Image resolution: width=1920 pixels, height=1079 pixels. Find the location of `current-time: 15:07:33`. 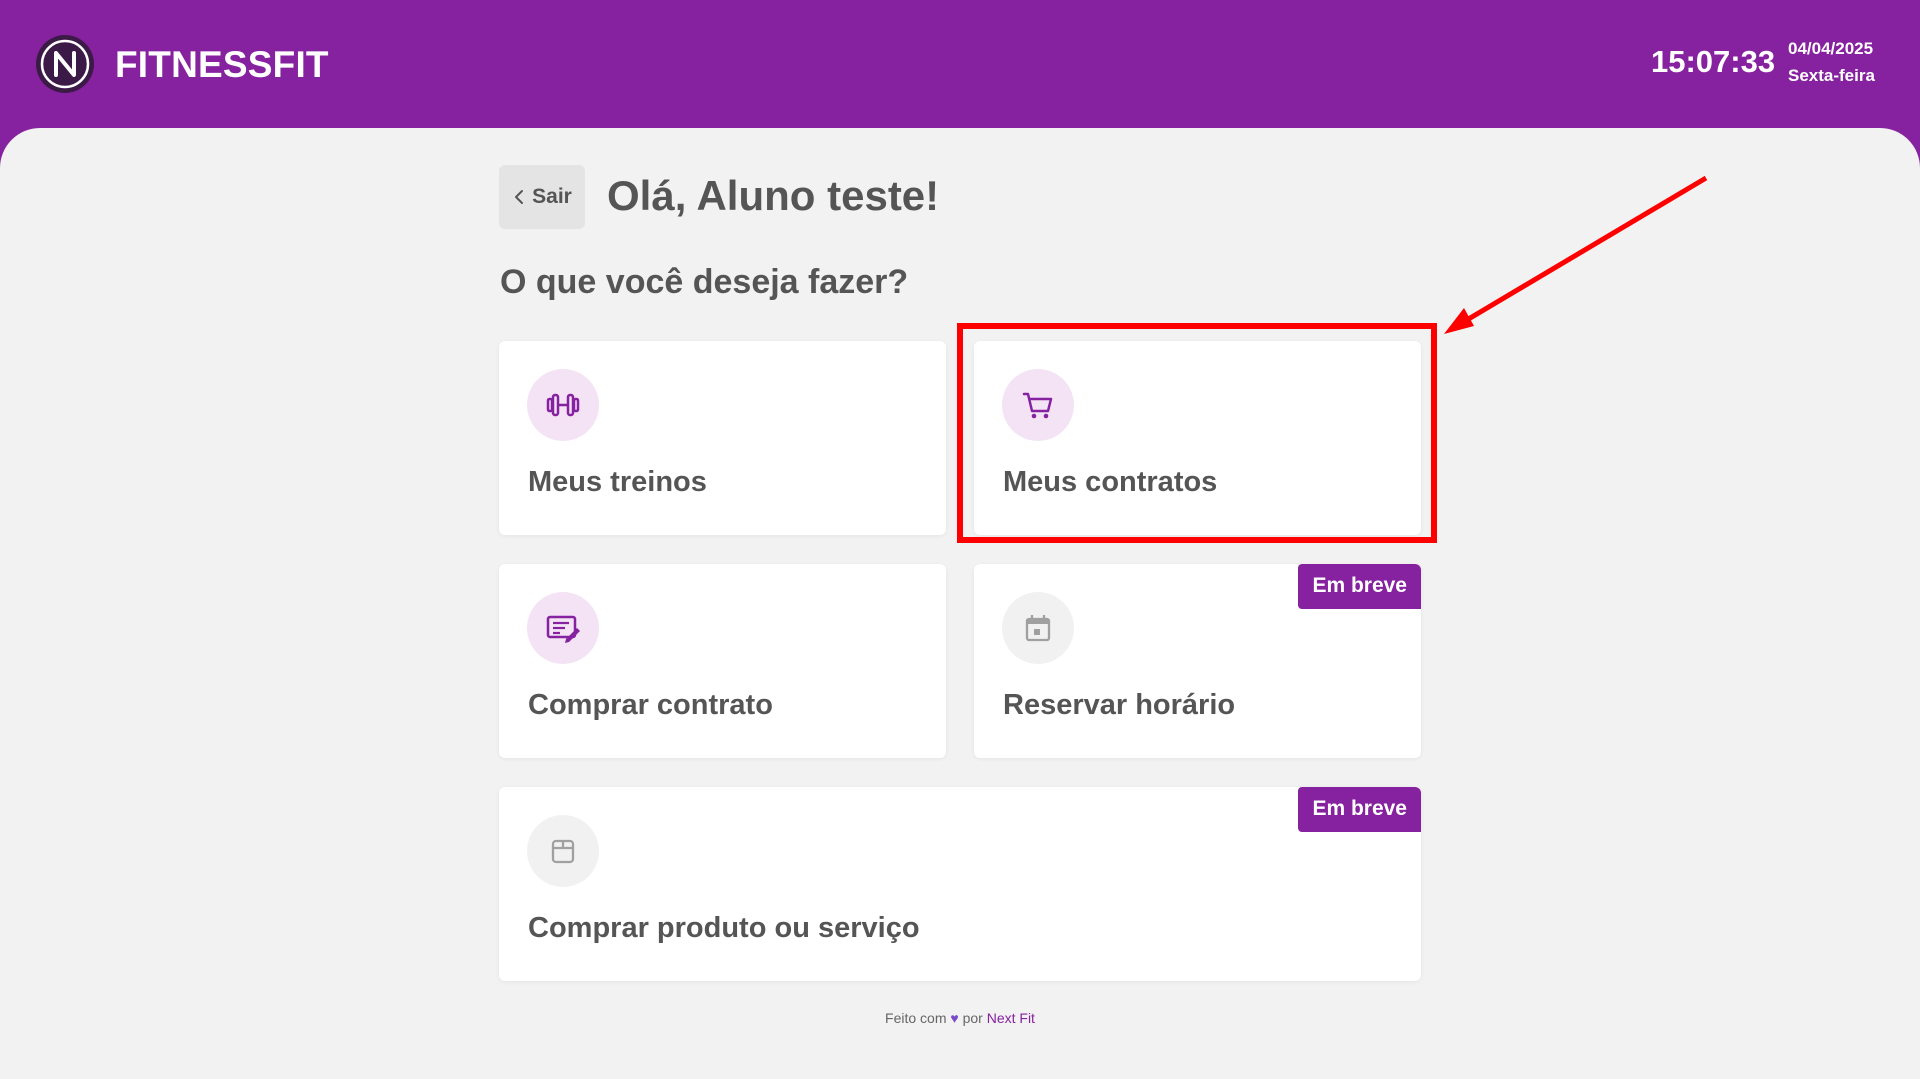

current-time: 15:07:33 is located at coordinates (1713, 61).